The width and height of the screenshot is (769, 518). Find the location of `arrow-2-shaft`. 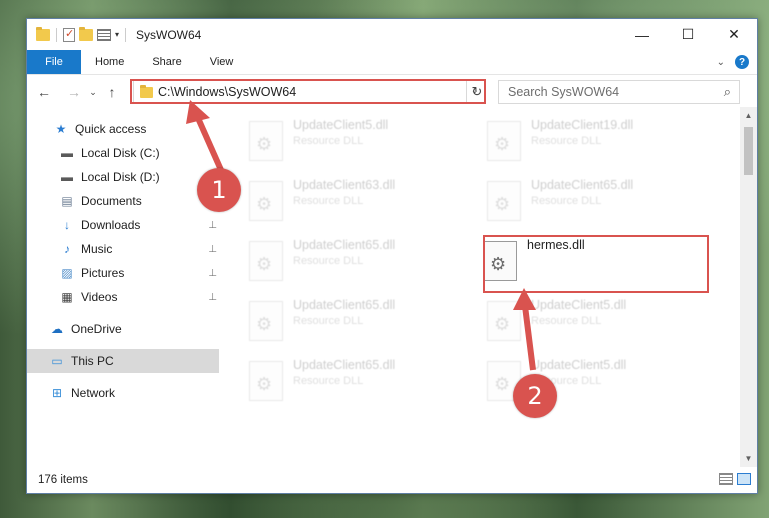

arrow-2-shaft is located at coordinates (529, 338).